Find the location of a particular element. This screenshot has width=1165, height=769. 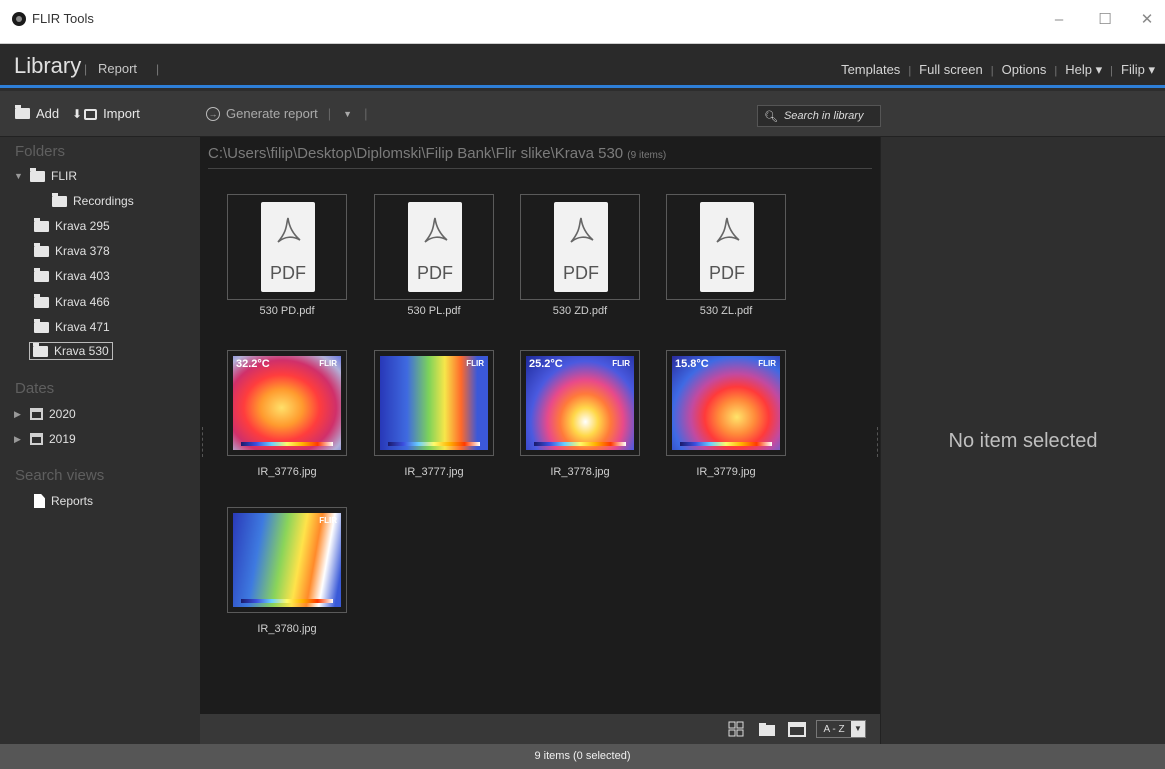

file-name: 530 PD.pdf is located at coordinates (287, 311).